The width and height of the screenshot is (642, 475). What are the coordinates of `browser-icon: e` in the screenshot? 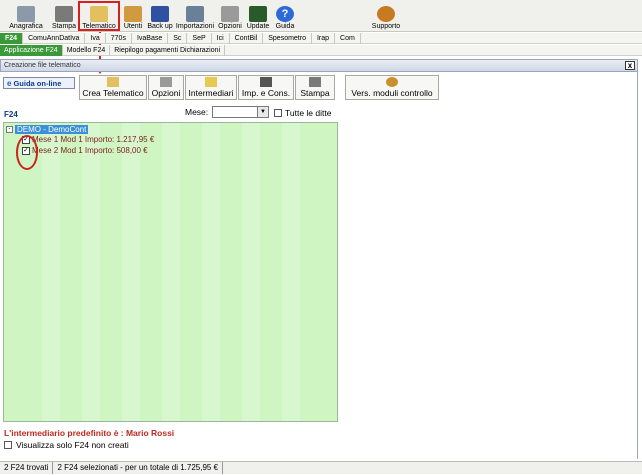 It's located at (9, 83).